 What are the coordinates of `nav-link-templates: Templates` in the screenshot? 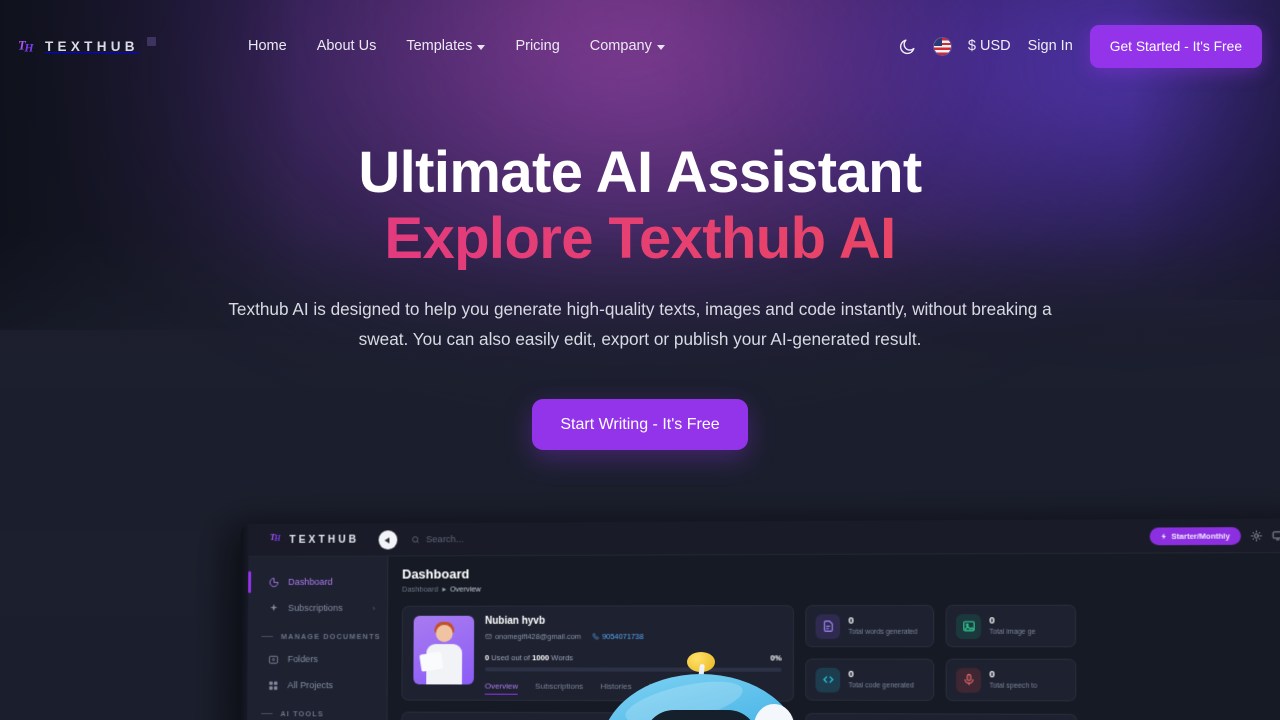 It's located at (446, 46).